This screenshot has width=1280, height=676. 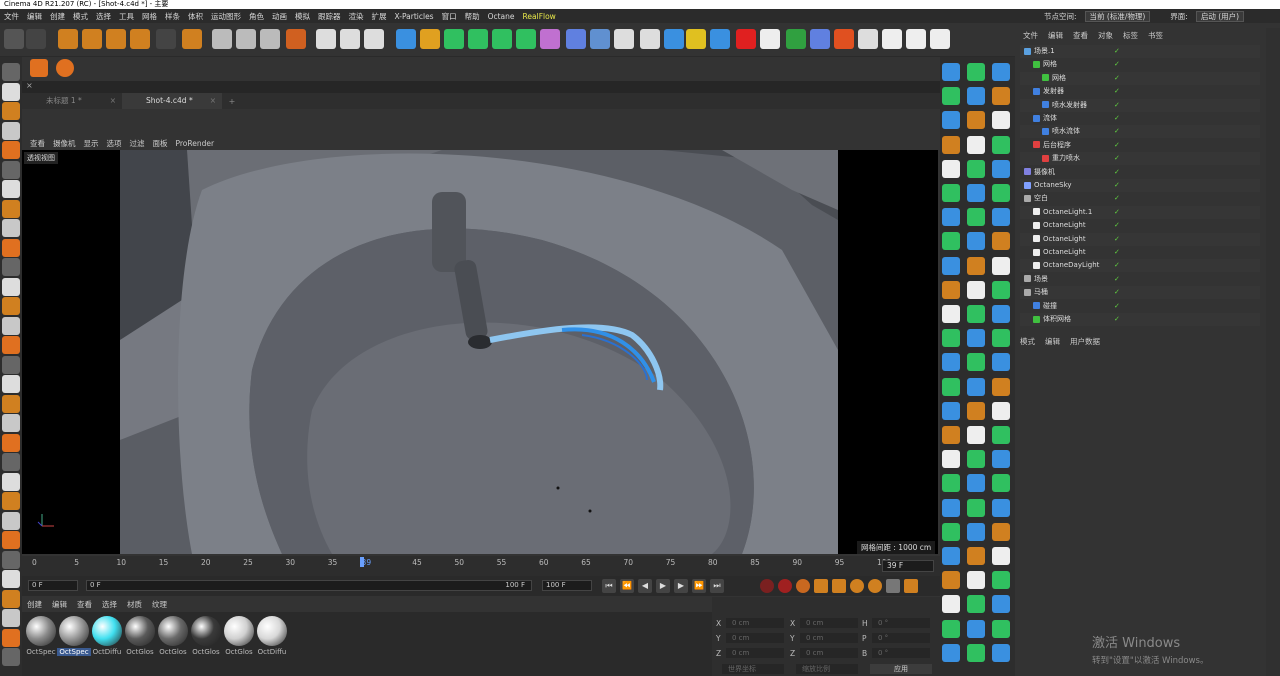 I want to click on menu-item: 选择, so click(x=103, y=16).